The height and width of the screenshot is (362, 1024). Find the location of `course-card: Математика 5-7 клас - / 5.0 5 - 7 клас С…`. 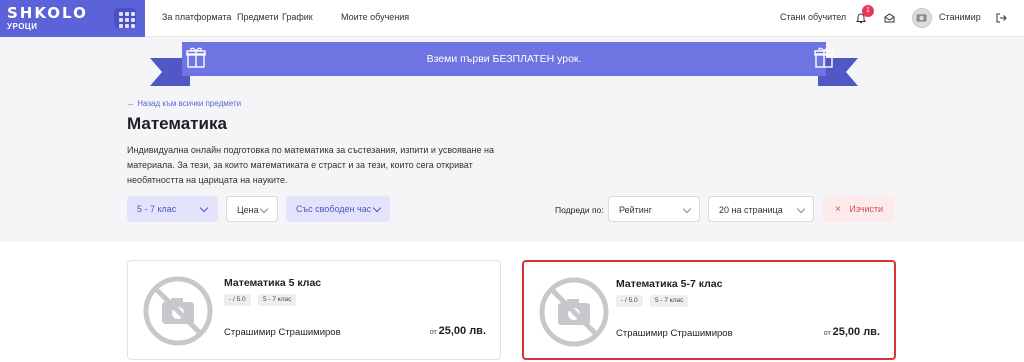

course-card: Математика 5-7 клас - / 5.0 5 - 7 клас С… is located at coordinates (709, 310).